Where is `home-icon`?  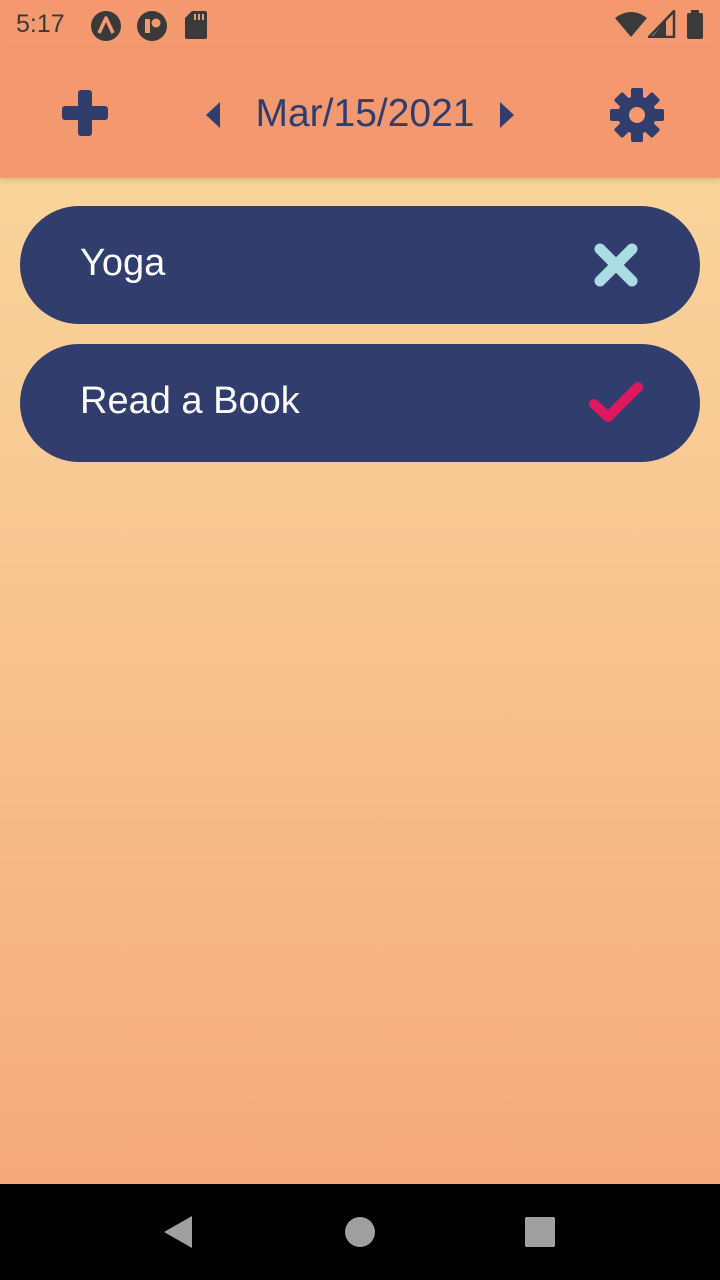
home-icon is located at coordinates (360, 1232).